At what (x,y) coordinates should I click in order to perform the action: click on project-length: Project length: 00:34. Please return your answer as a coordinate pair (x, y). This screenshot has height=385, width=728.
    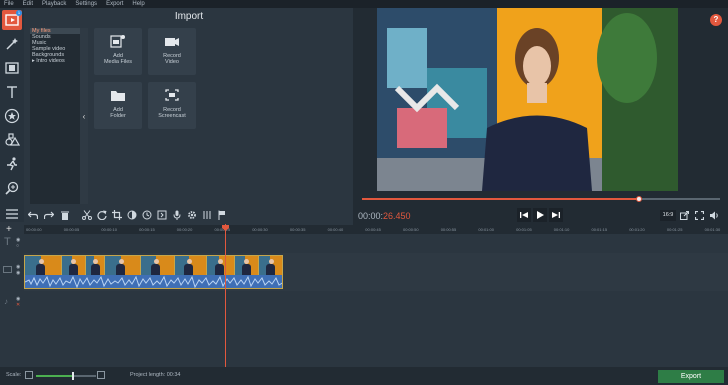
    Looking at the image, I should click on (155, 375).